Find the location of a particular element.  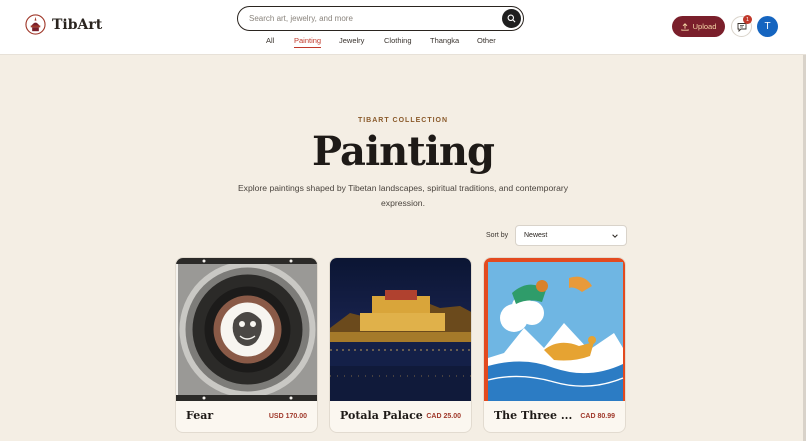

search-input: Search art, jewelry, and more is located at coordinates (301, 18).